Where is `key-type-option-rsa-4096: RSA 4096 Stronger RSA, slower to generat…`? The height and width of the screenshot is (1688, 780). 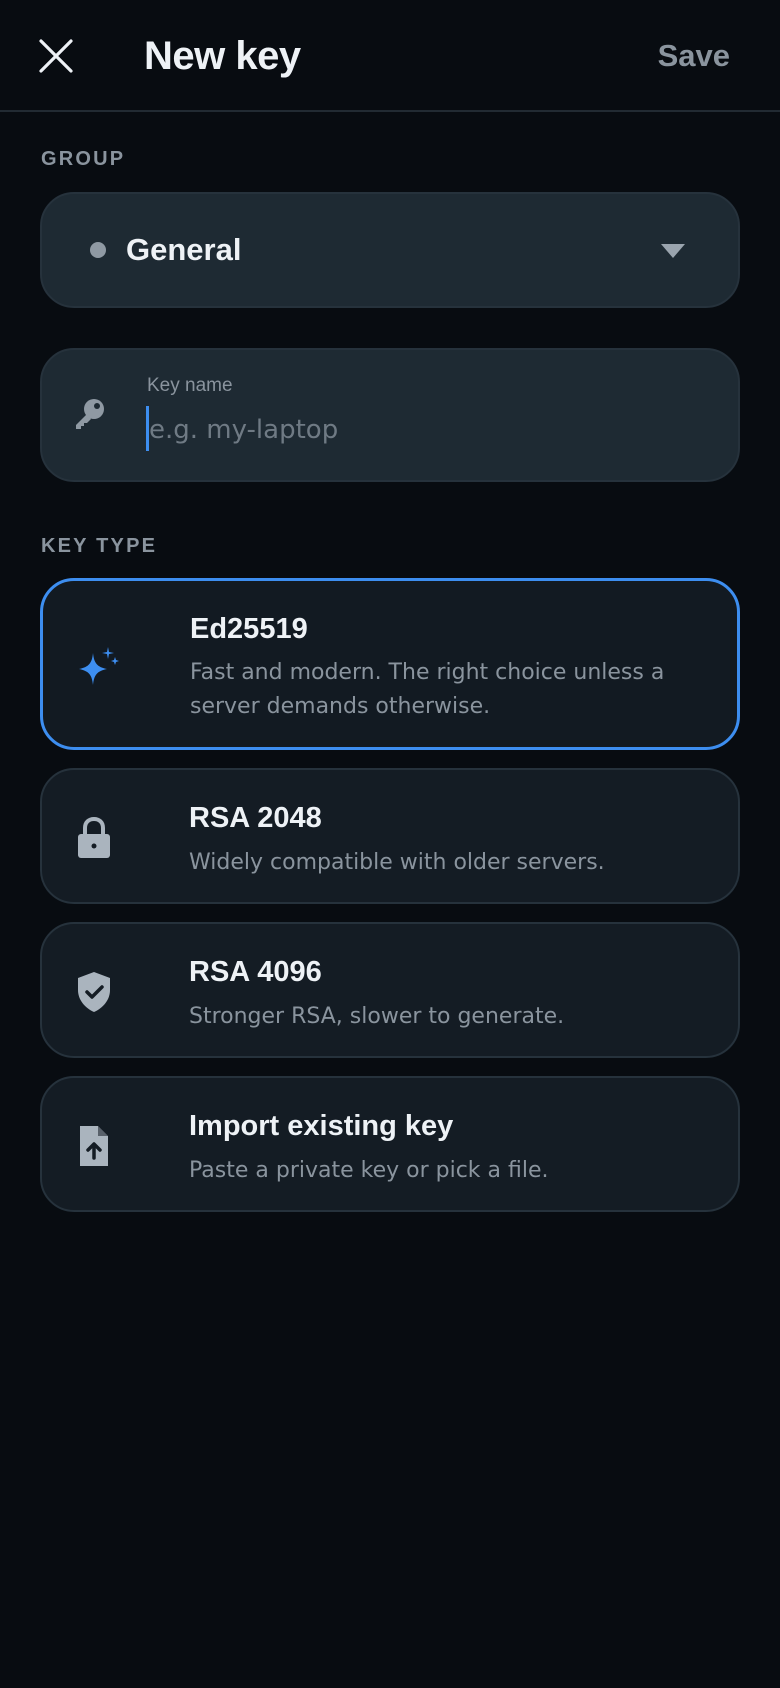
key-type-option-rsa-4096: RSA 4096 Stronger RSA, slower to generat… is located at coordinates (390, 990).